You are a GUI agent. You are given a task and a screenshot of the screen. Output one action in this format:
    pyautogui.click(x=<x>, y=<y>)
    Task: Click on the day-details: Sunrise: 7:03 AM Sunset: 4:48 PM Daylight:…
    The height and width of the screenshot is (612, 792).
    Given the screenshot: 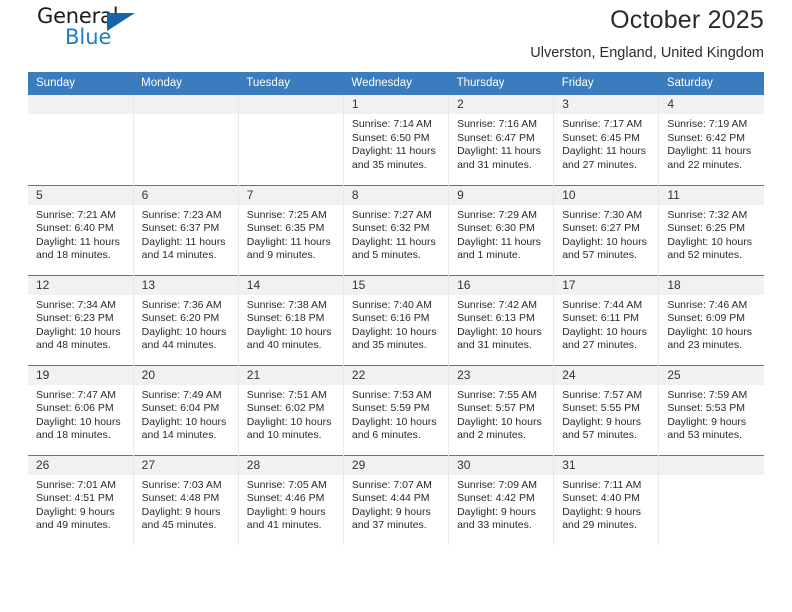 What is the action you would take?
    pyautogui.click(x=186, y=504)
    